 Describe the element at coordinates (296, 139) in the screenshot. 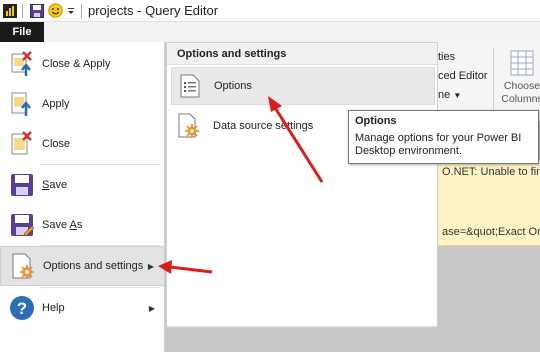

I see `arrow-to-options` at that location.